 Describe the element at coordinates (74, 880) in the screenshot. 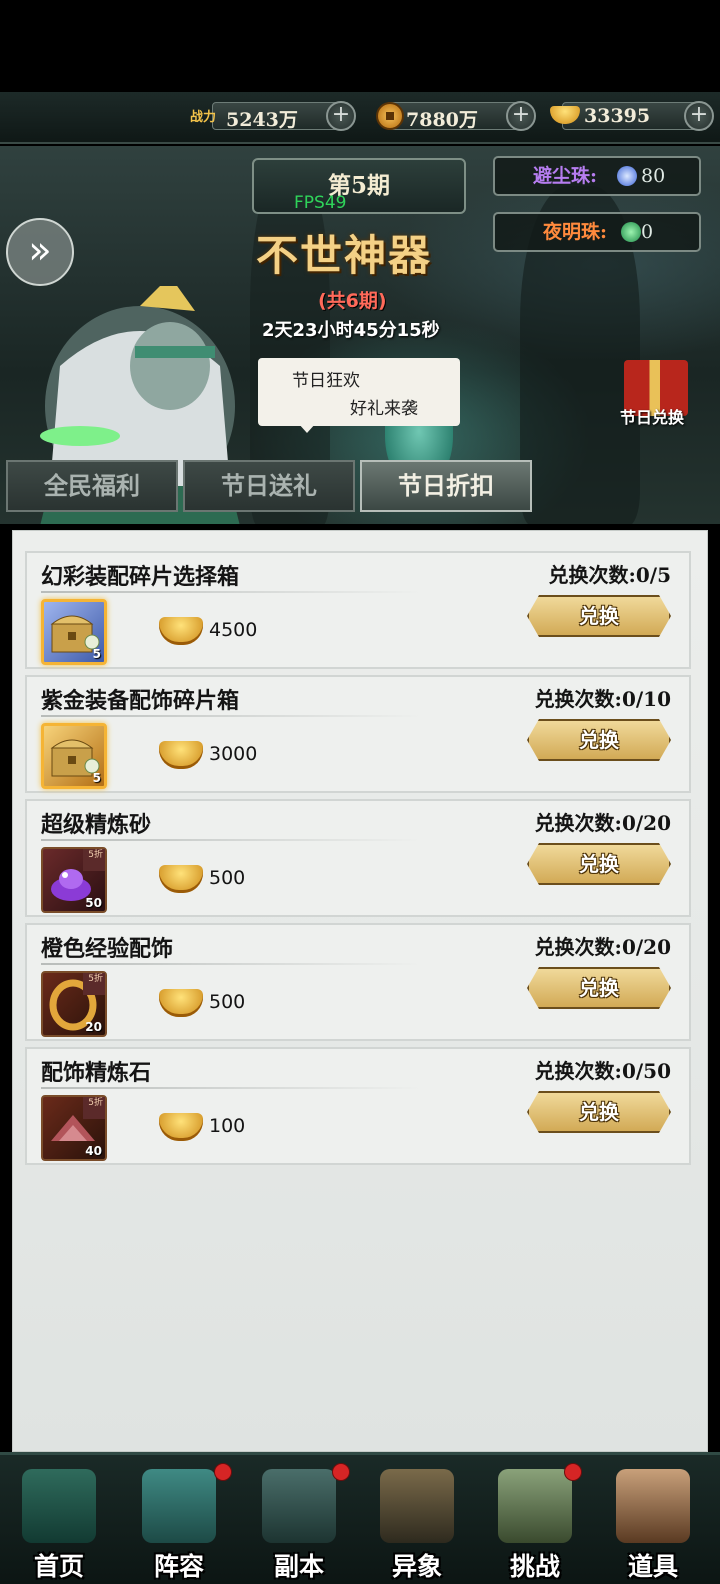

I see `item-thumbnail: 5折 50` at that location.